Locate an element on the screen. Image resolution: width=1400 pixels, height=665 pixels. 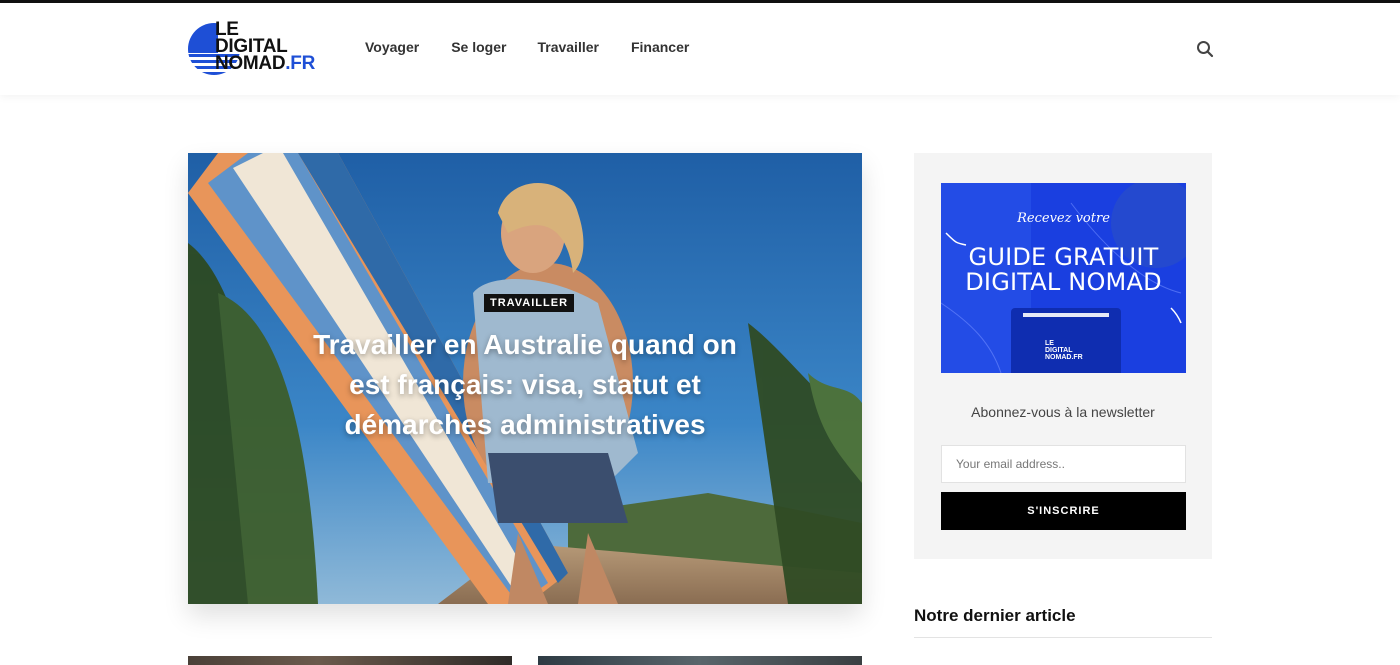
promo-title: GUIDE GRATUIT DIGITAL NOMAD is located at coordinates (1063, 270).